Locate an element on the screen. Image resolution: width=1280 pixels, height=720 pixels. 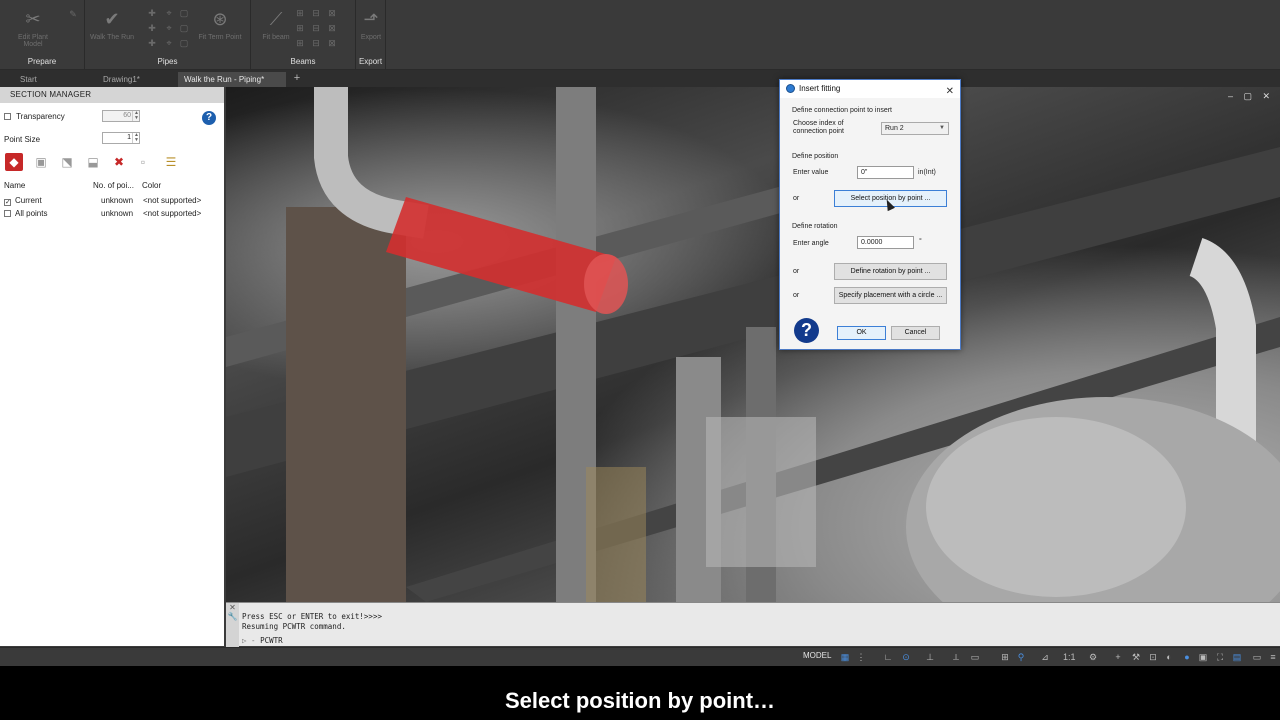
new-tab-icon: + is located at coordinates (297, 78).